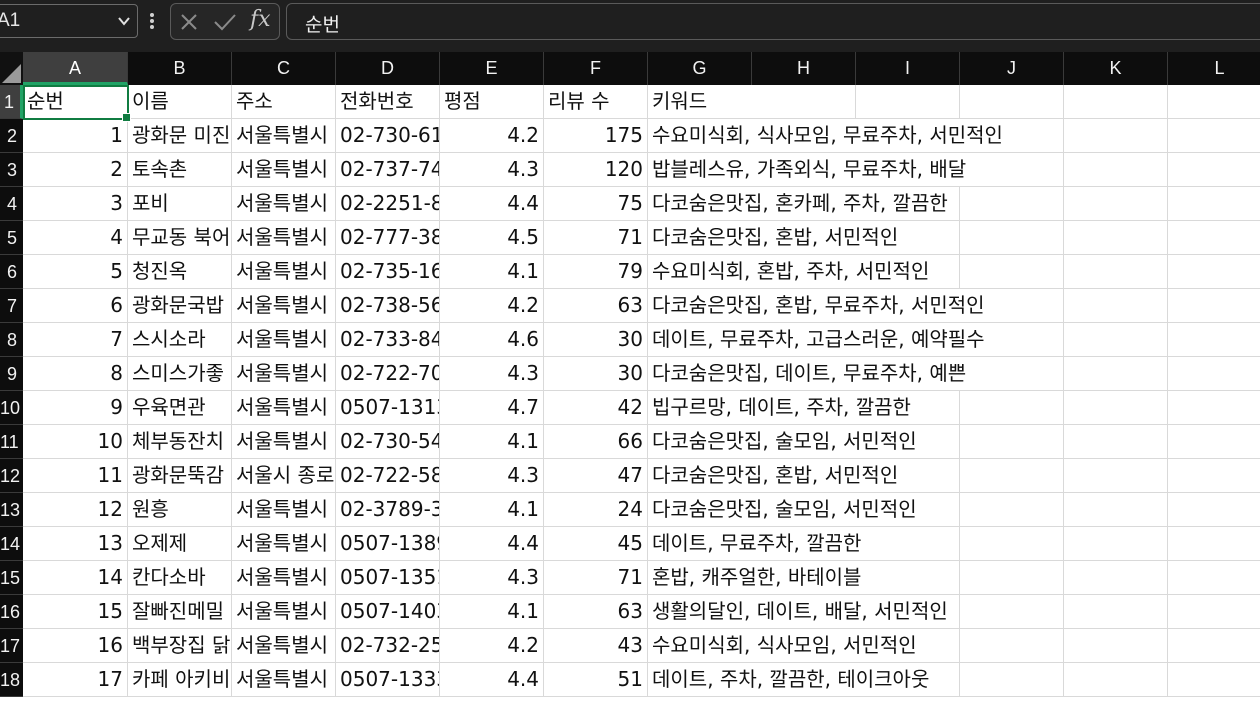  Describe the element at coordinates (180, 340) in the screenshot. I see `cell-b8: 스시소라` at that location.